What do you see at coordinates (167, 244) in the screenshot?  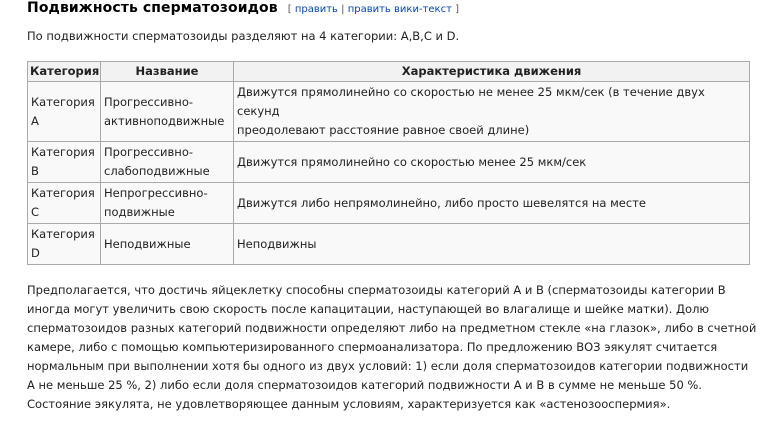 I see `cell-name: Неподвижные` at bounding box center [167, 244].